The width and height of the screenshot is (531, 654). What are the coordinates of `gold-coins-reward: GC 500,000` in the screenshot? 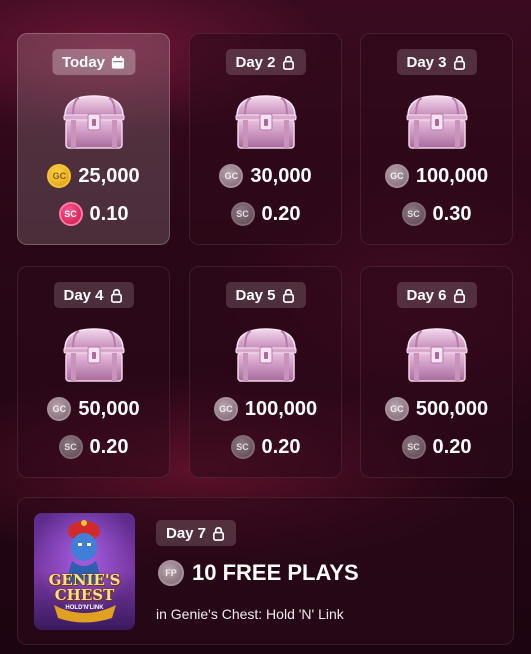 It's located at (436, 409).